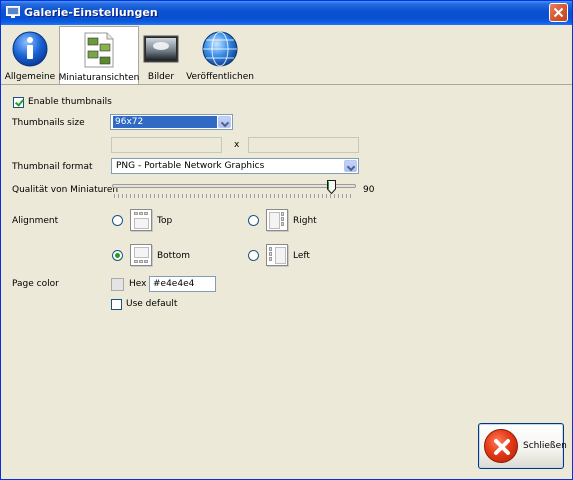 The width and height of the screenshot is (573, 480). I want to click on title-bar: Galerie-Einstellungen, so click(286, 13).